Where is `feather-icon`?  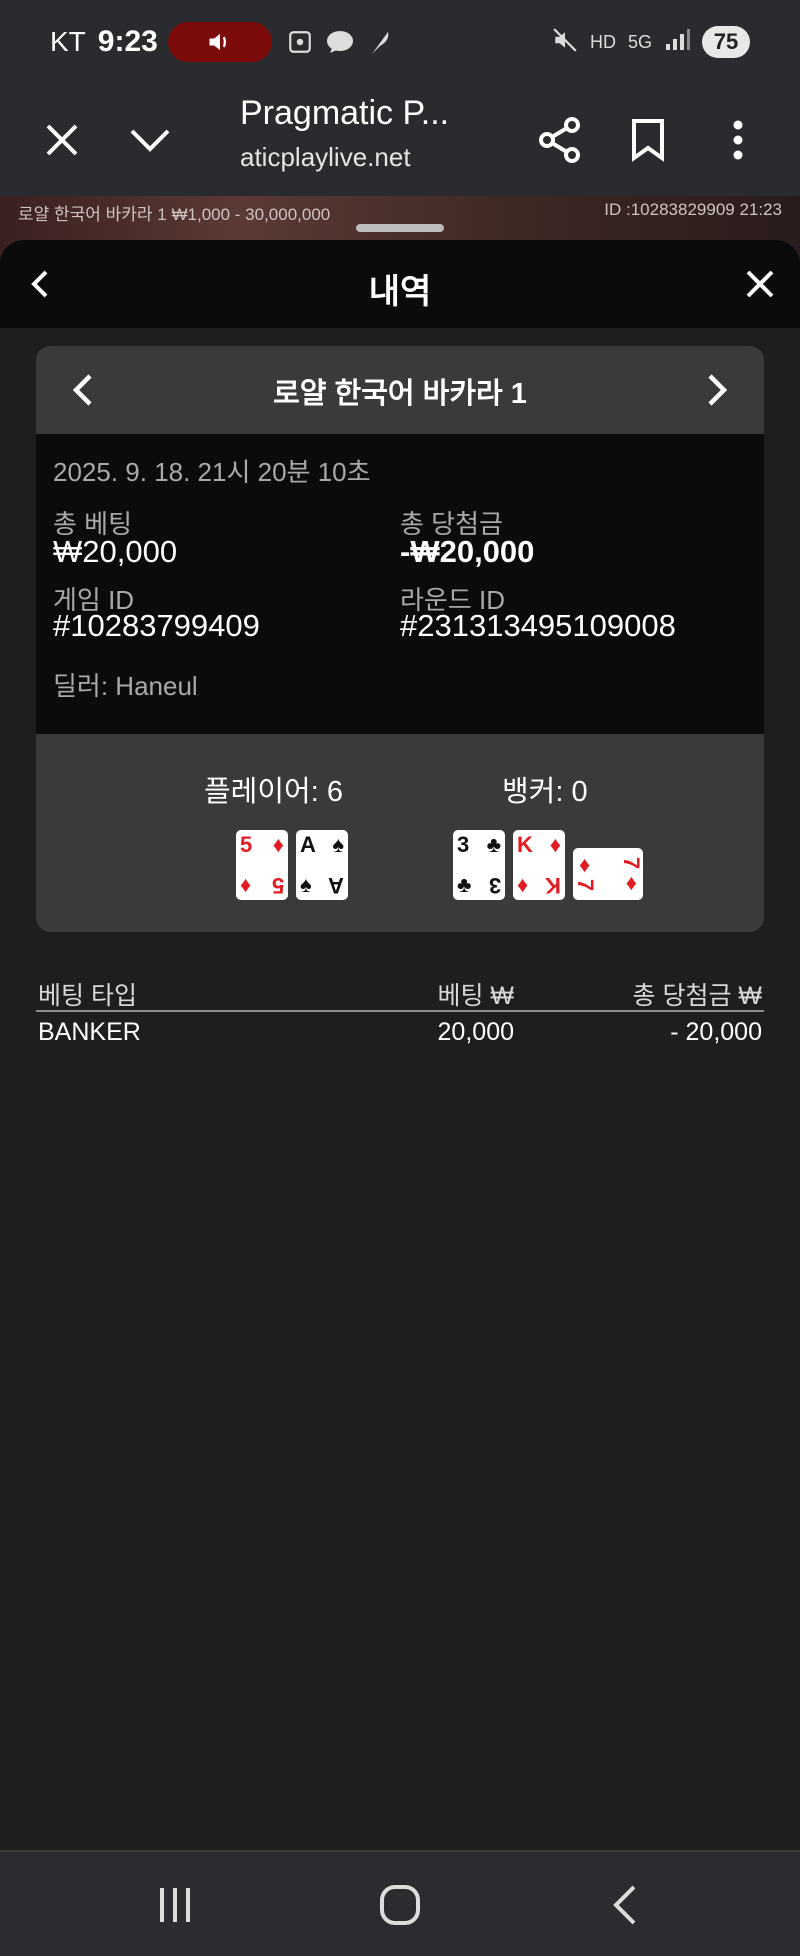
feather-icon is located at coordinates (380, 42).